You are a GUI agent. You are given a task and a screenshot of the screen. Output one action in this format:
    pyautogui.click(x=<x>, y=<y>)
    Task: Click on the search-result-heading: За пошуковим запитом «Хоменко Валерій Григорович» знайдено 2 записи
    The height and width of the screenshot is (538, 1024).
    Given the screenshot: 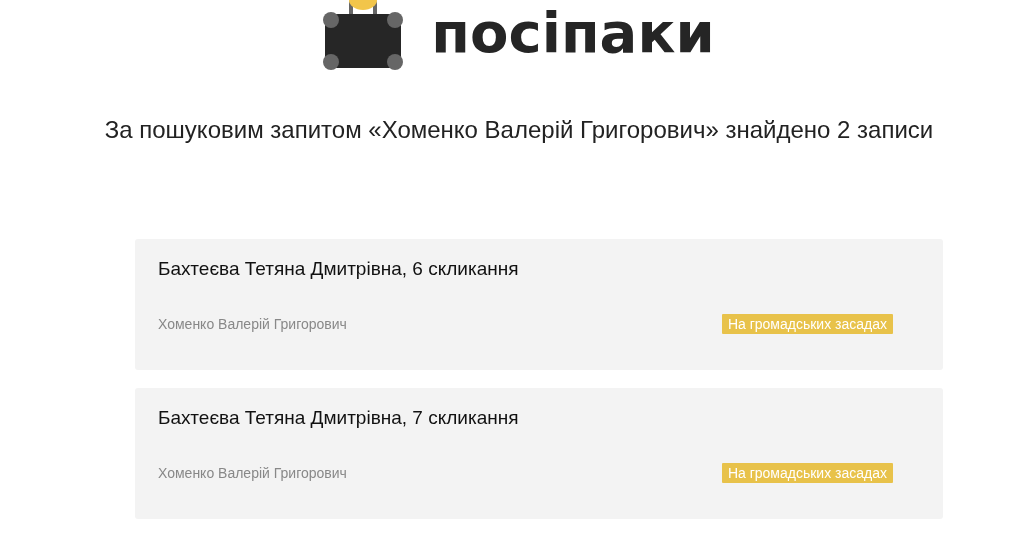 What is the action you would take?
    pyautogui.click(x=519, y=130)
    